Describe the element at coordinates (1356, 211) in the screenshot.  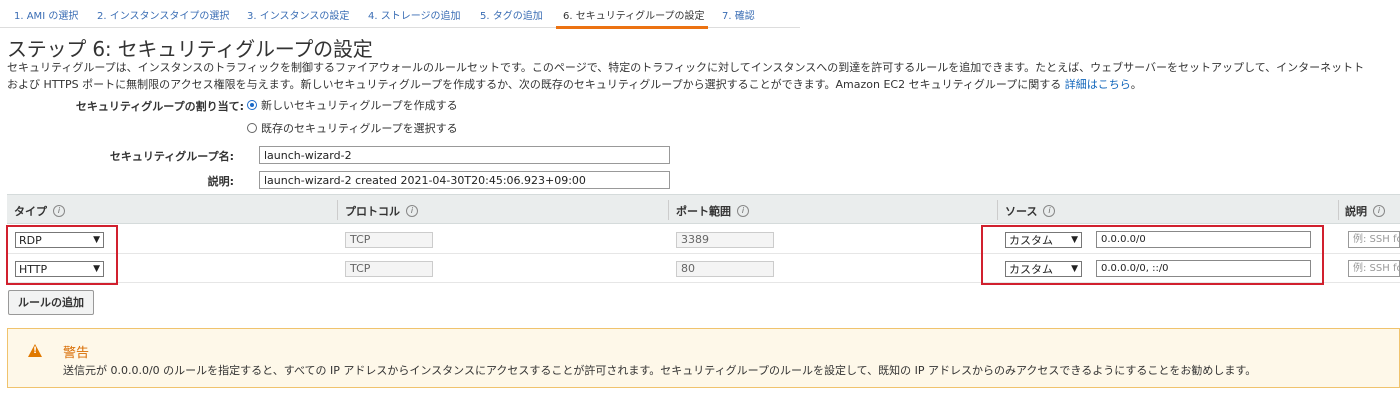
I see `col-description-label: 説明` at that location.